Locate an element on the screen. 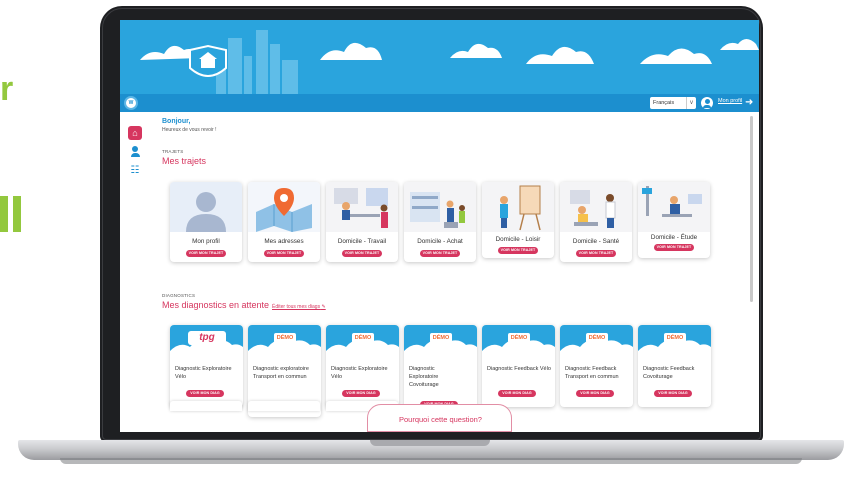  edit-icon: ✎ is located at coordinates (323, 307).